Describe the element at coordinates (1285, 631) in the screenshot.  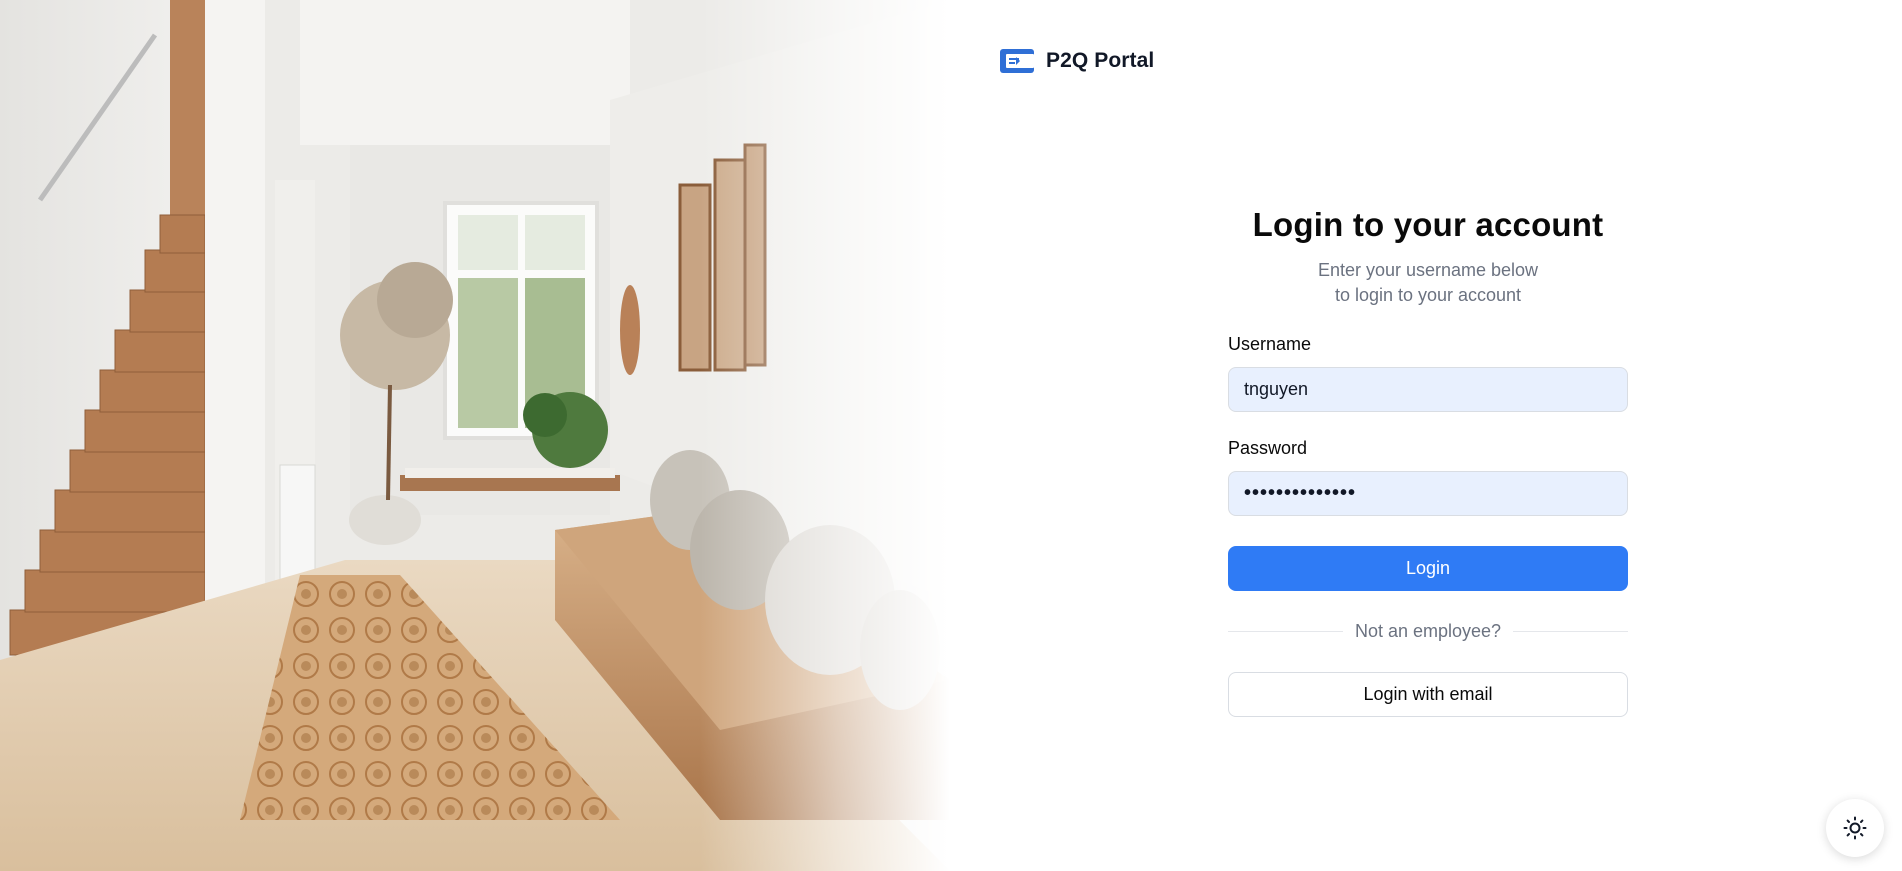
I see `divider-line-left` at that location.